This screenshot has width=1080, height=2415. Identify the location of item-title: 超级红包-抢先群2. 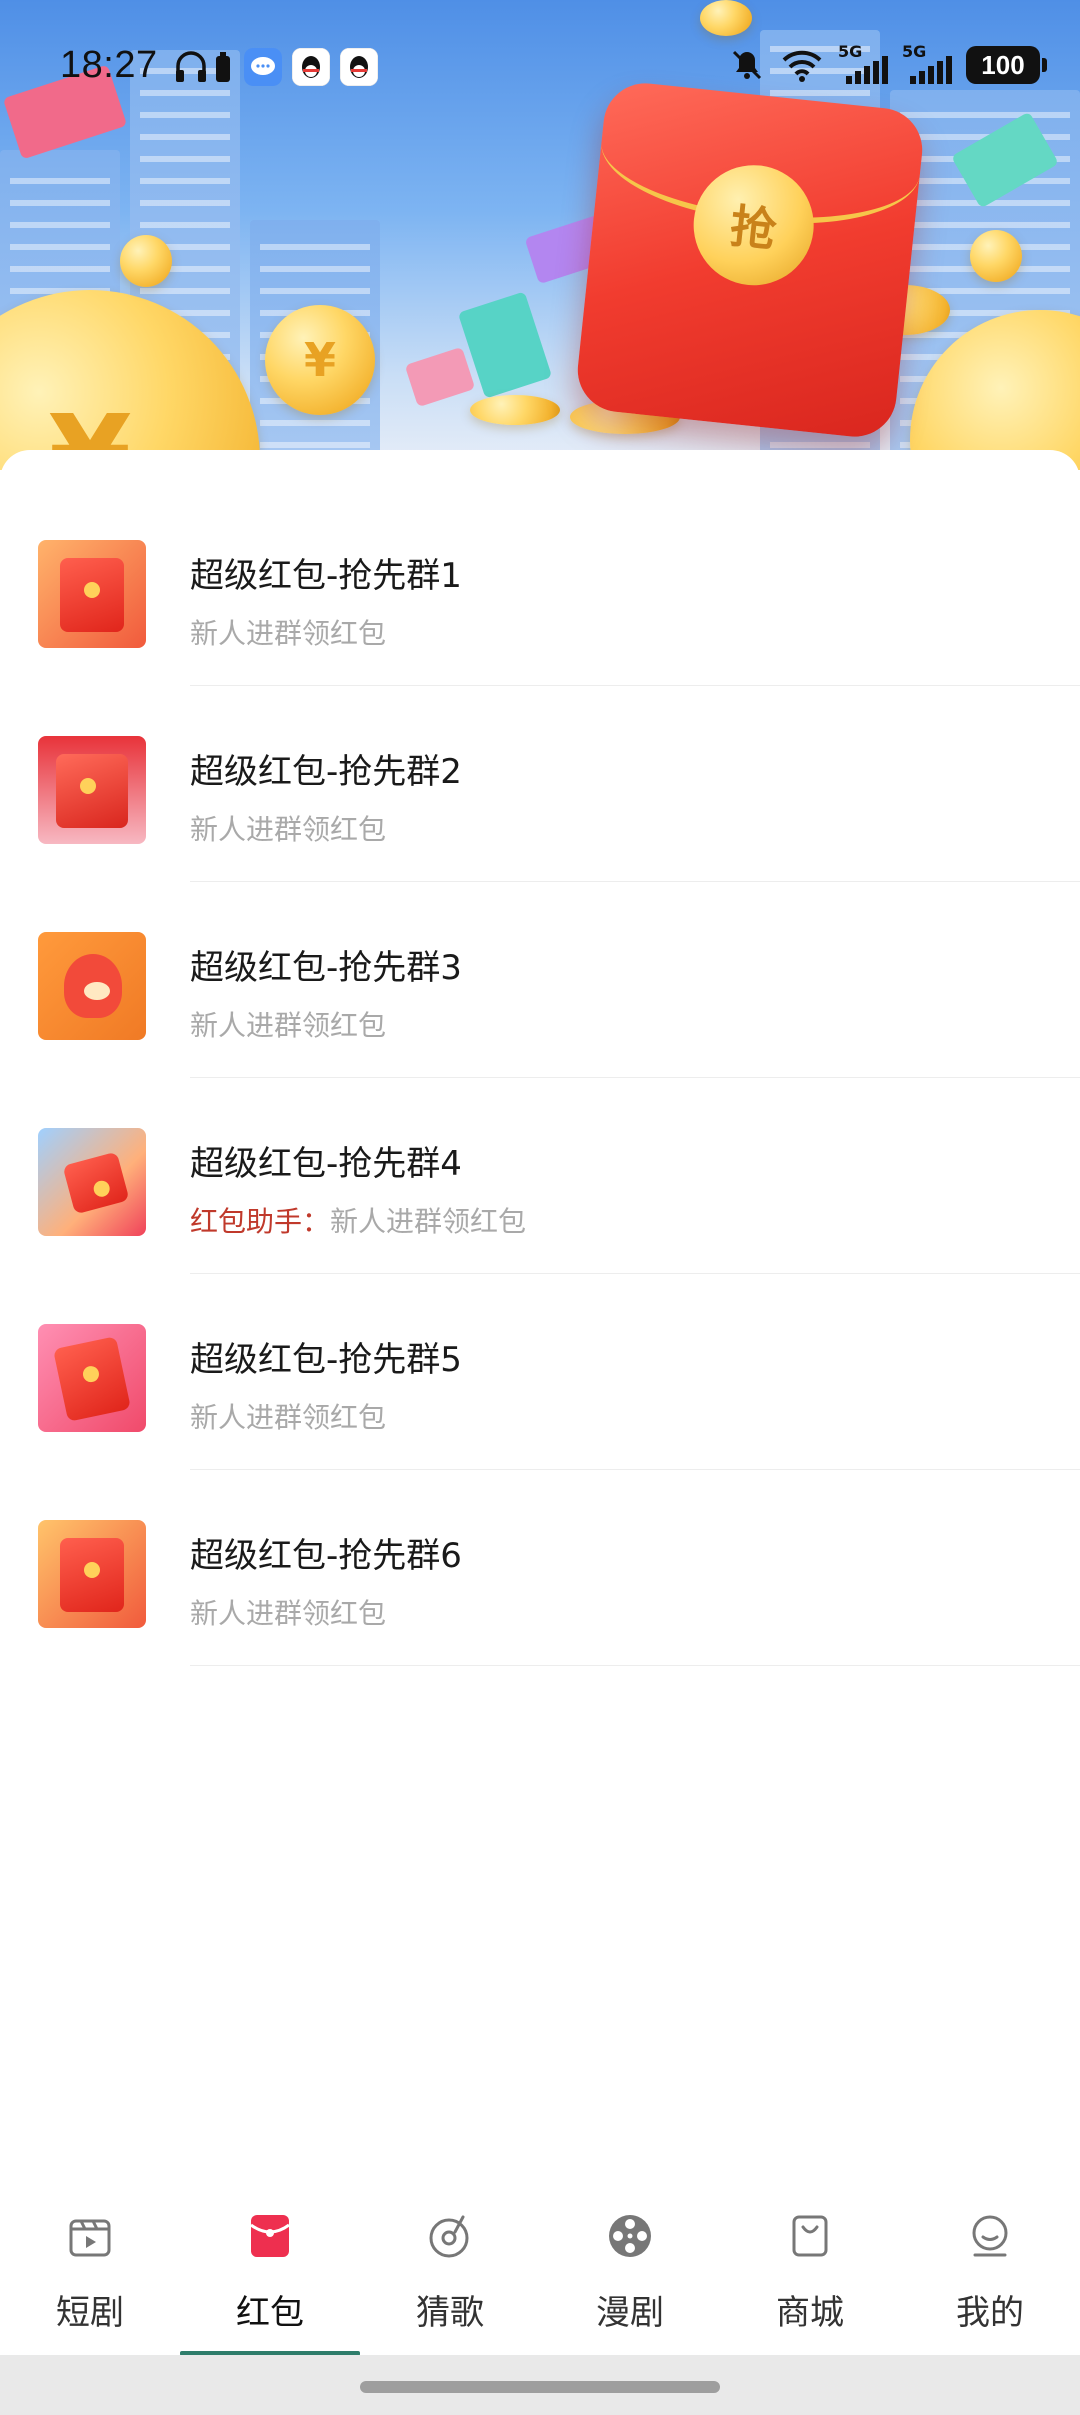
(326, 772).